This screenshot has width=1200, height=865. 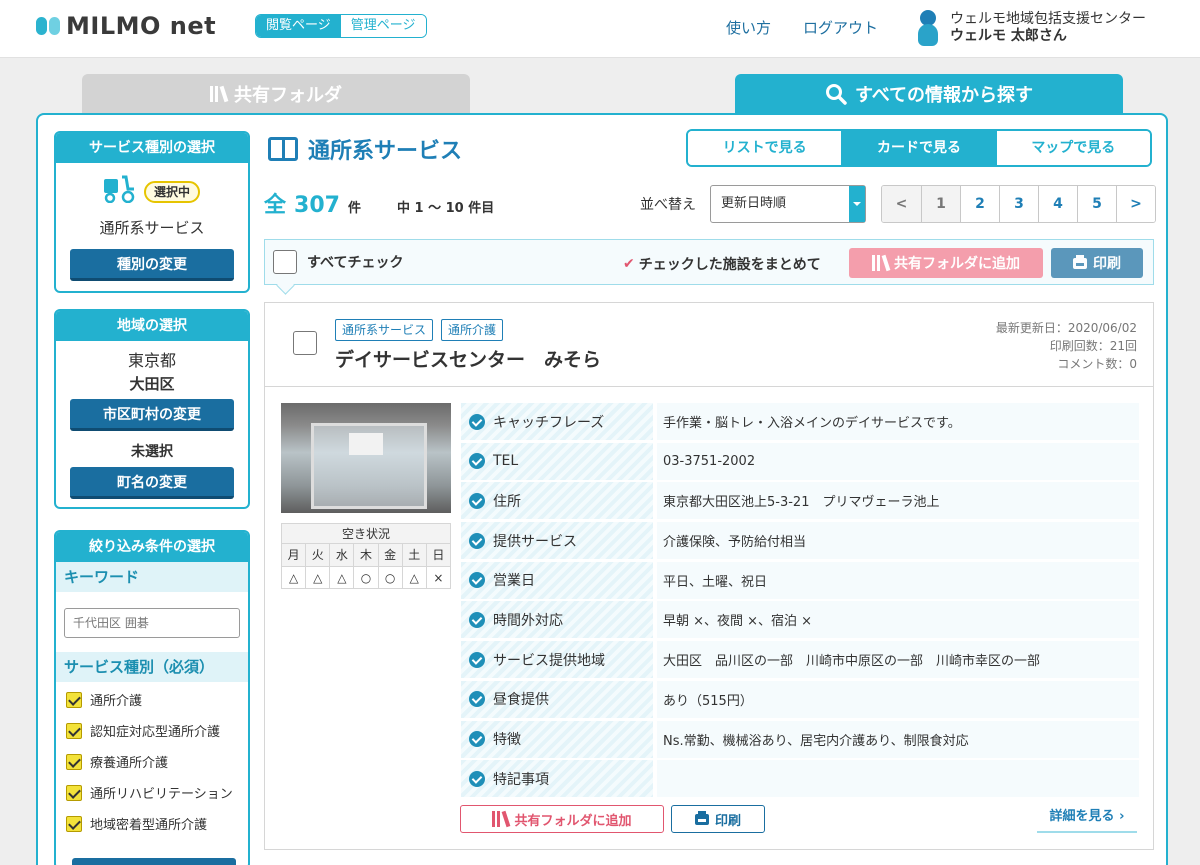 I want to click on region-box: 地域の選択 東京都 大田区 市区町村の変更 未選択 町名の変更, so click(x=152, y=409).